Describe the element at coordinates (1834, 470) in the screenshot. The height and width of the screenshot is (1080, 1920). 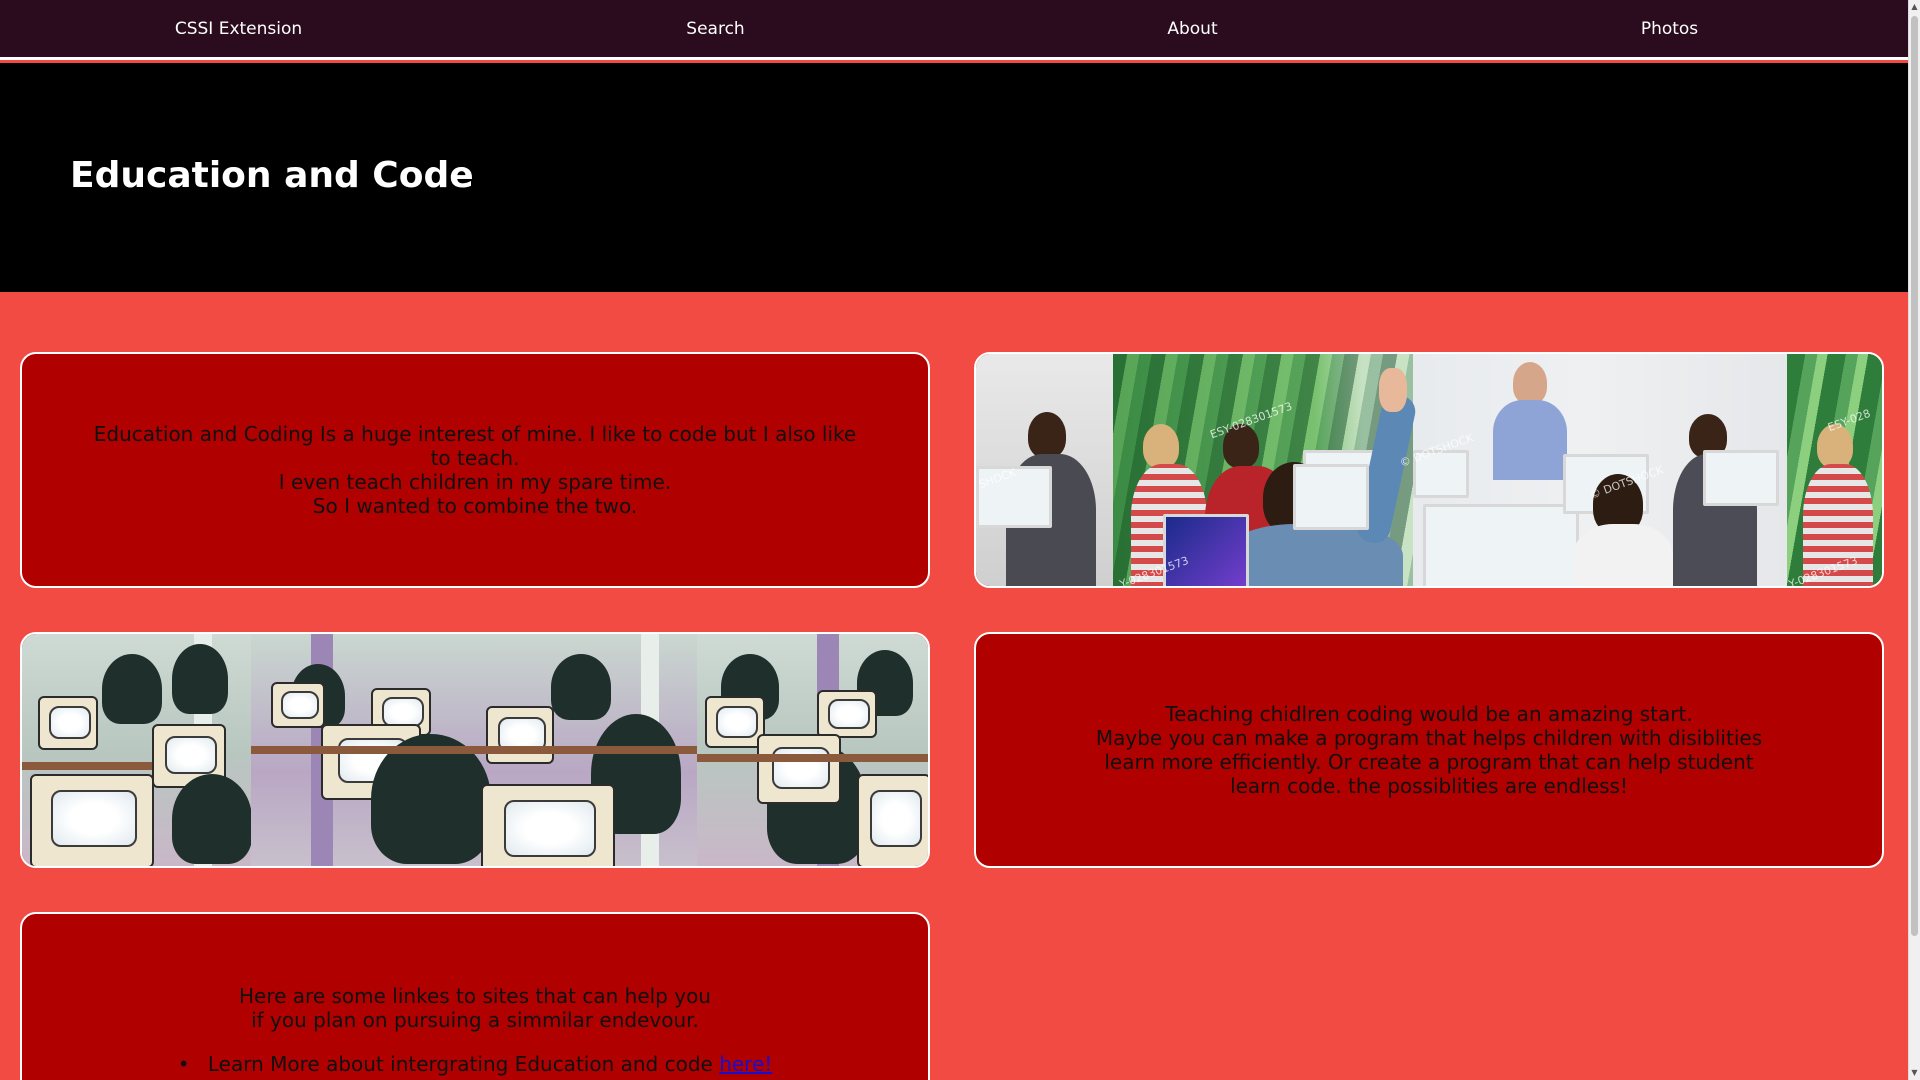
I see `photo-panel-right: ESY-028 Y-028301573` at that location.